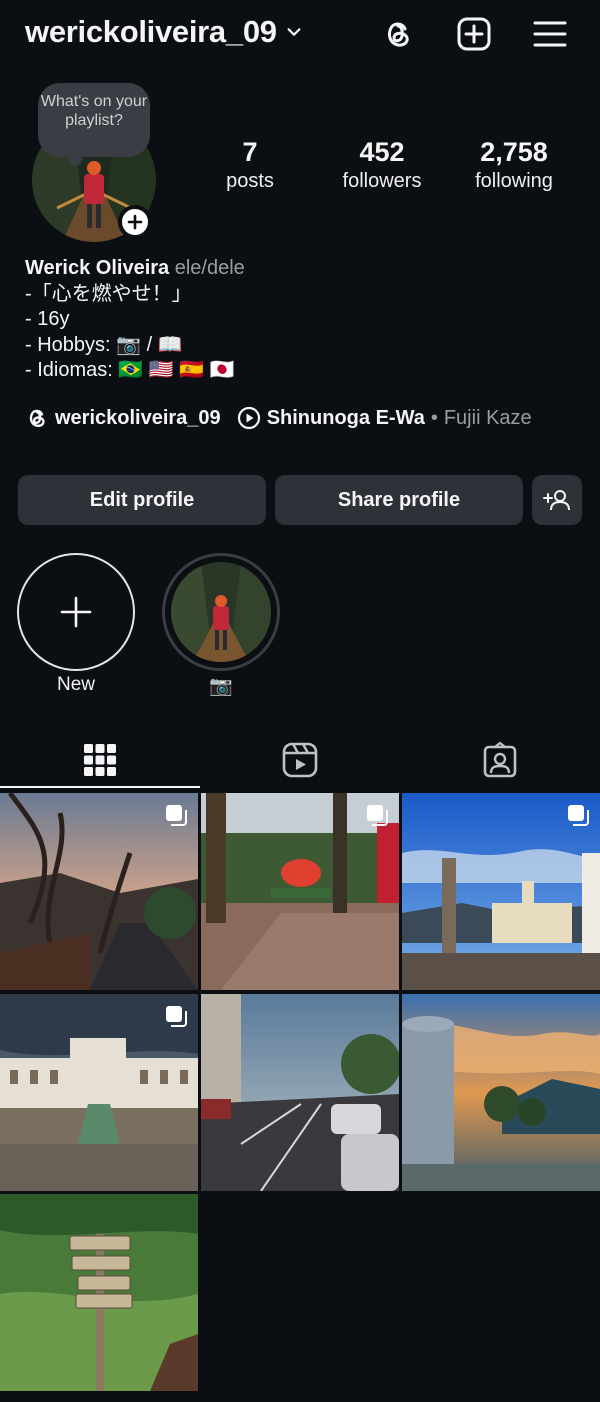 This screenshot has width=600, height=1402. I want to click on display-name-row: Werick Oliveira ele/dele, so click(135, 269).